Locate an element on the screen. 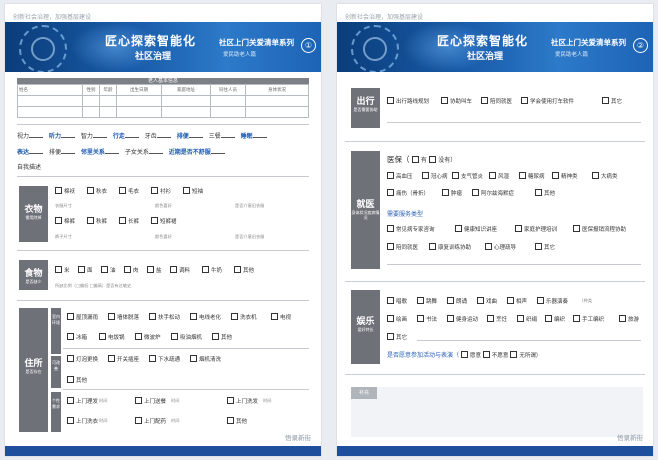 The image size is (658, 460). medical-category: 就医 身体状况疾病情况 is located at coordinates (365, 210).